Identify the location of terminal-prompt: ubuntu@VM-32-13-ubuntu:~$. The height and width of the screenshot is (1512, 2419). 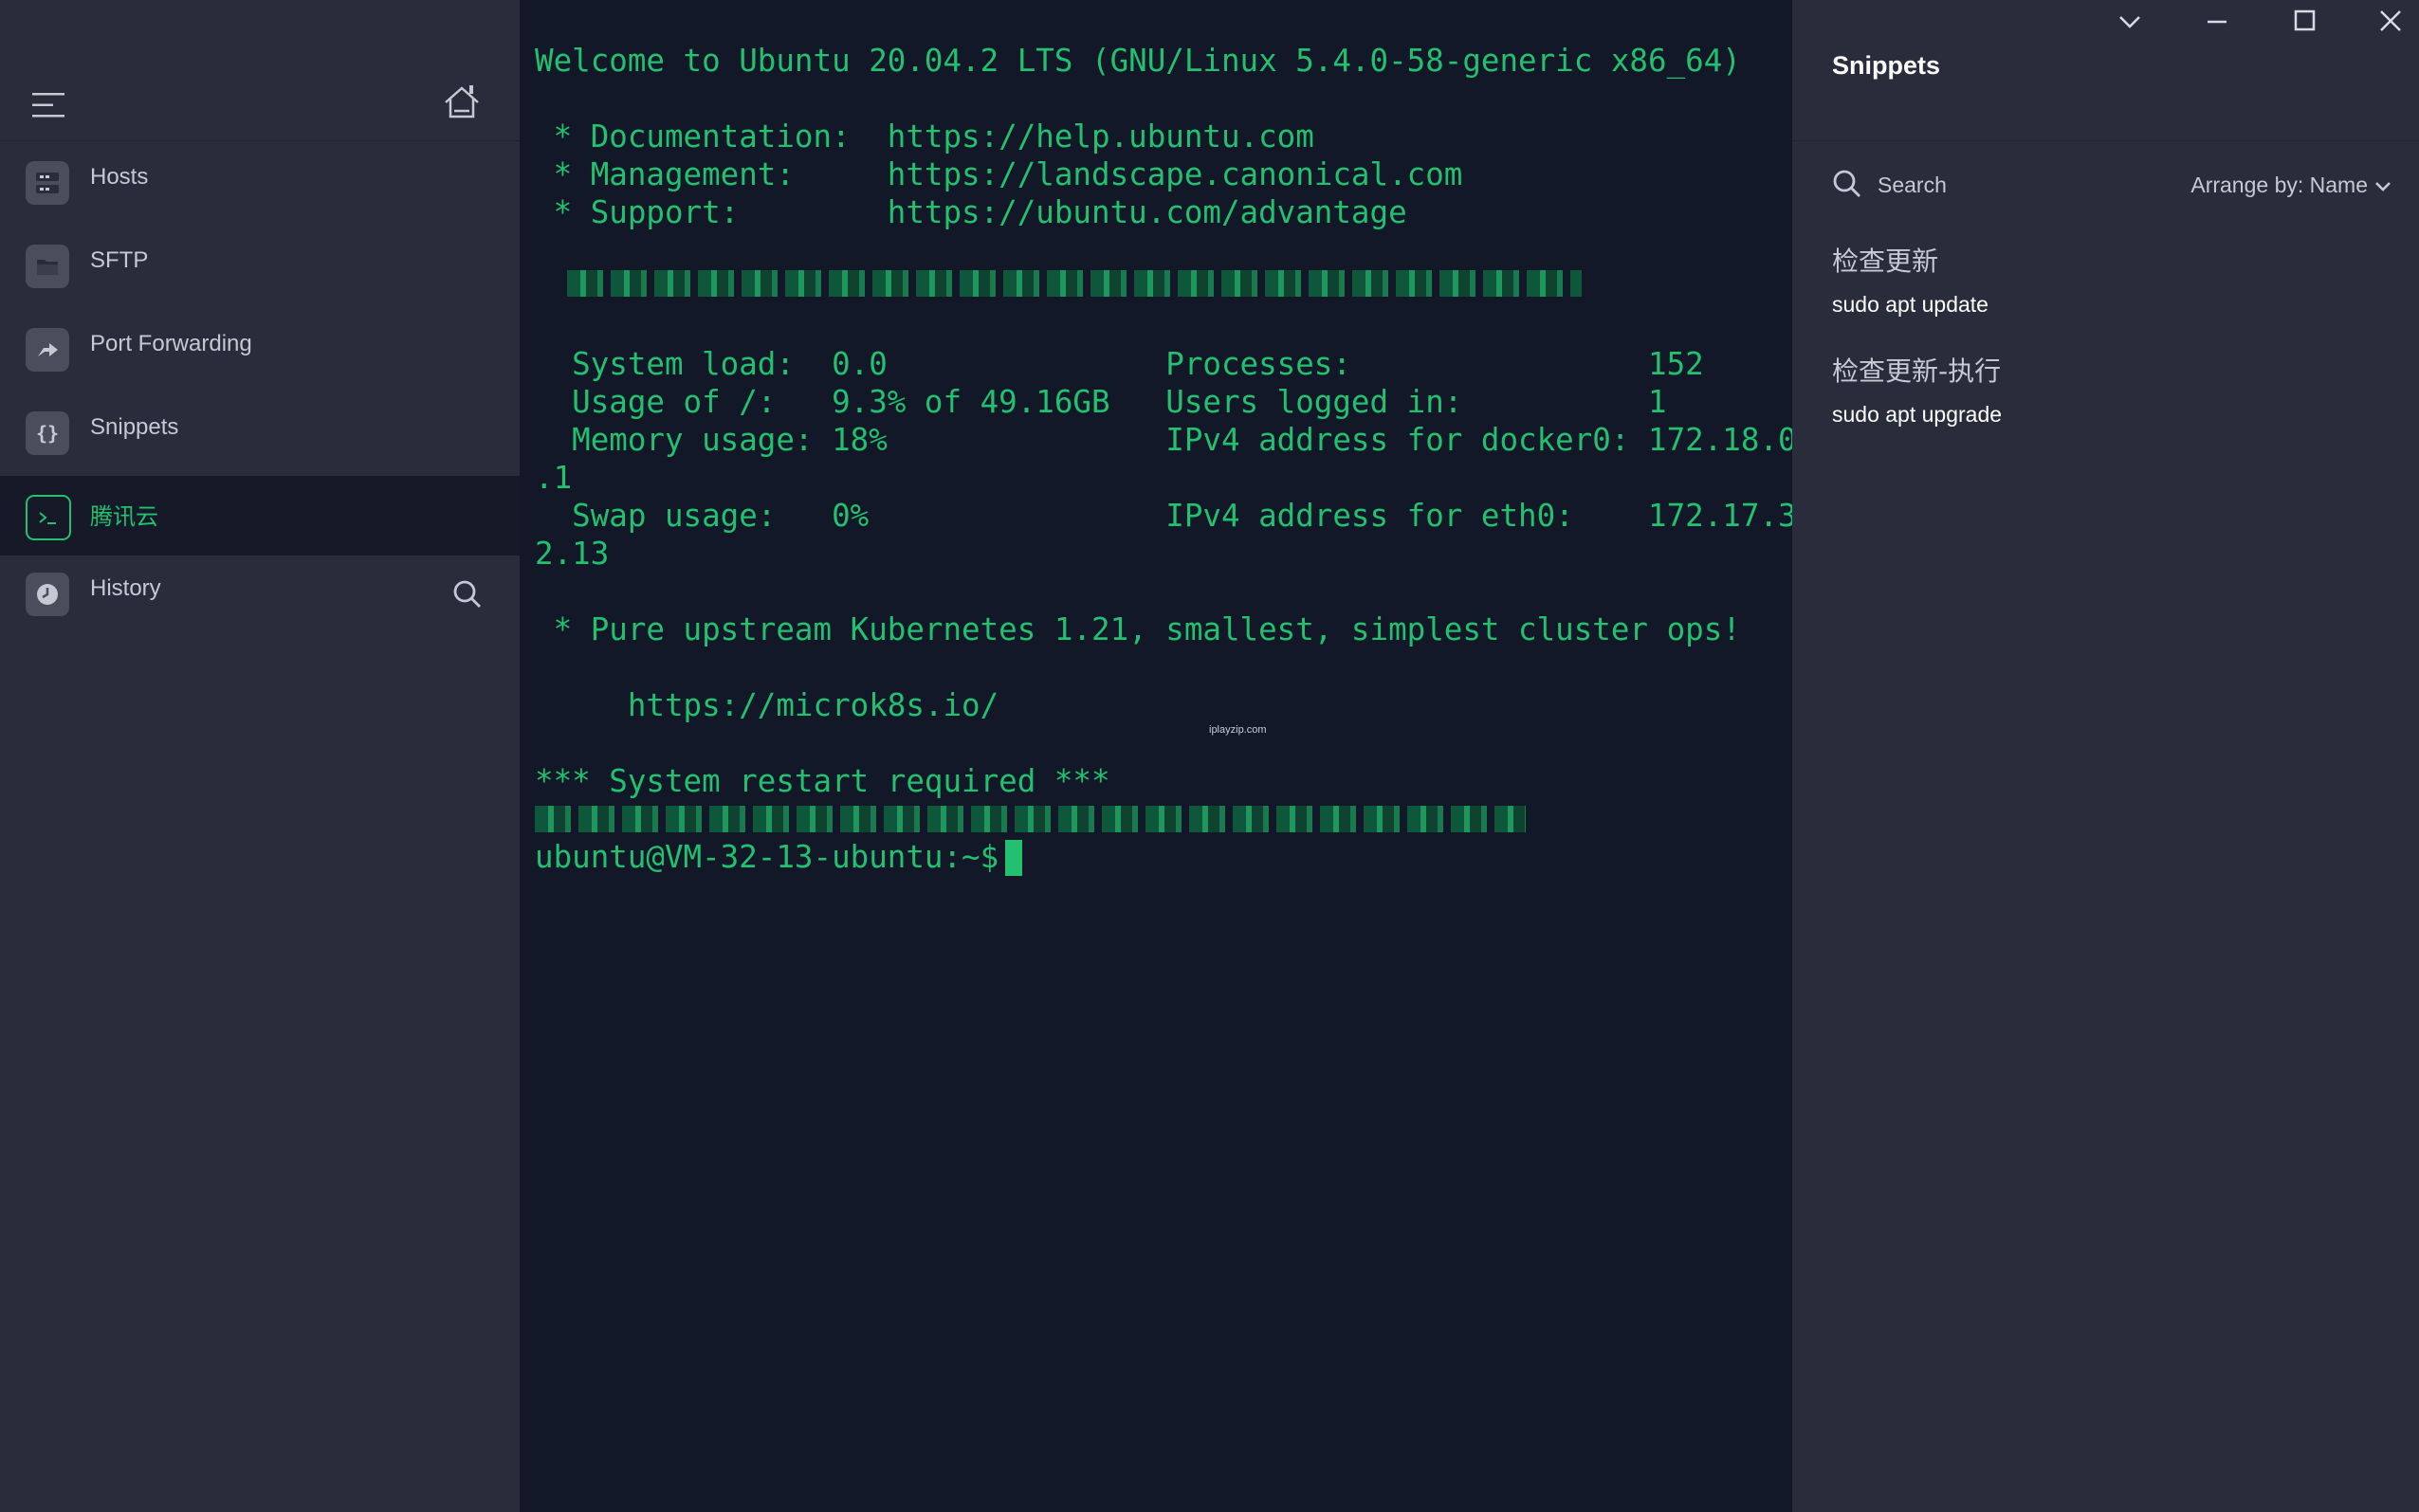
(776, 857).